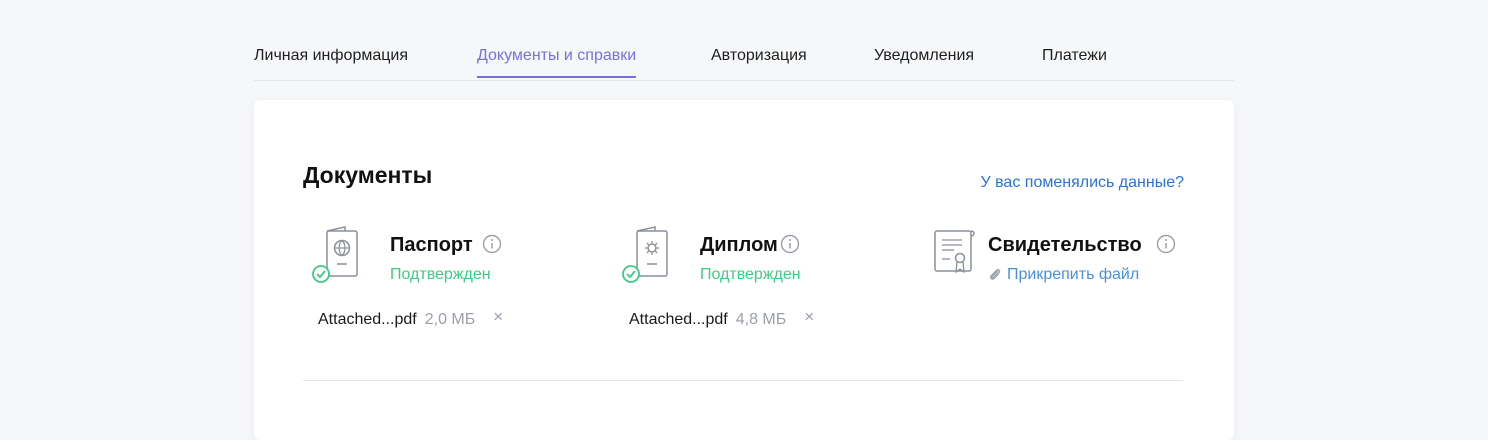 This screenshot has height=440, width=1488. What do you see at coordinates (1083, 183) in the screenshot?
I see `data-changed-link: У вас поменялись данные?` at bounding box center [1083, 183].